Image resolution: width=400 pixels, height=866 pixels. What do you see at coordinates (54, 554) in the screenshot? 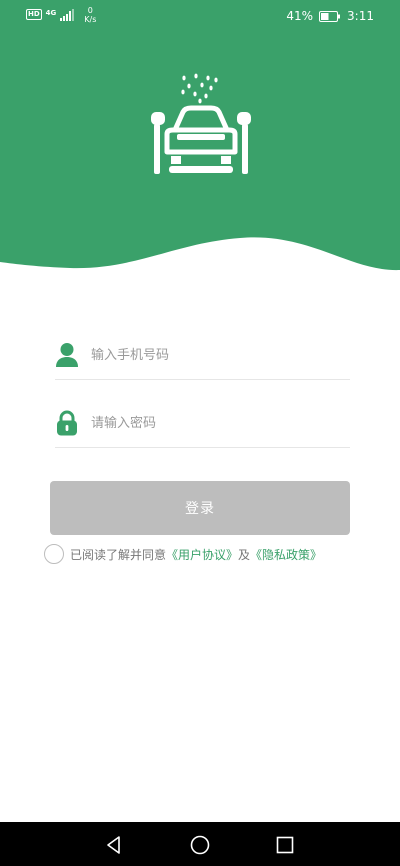
I see `agreement-checkbox` at bounding box center [54, 554].